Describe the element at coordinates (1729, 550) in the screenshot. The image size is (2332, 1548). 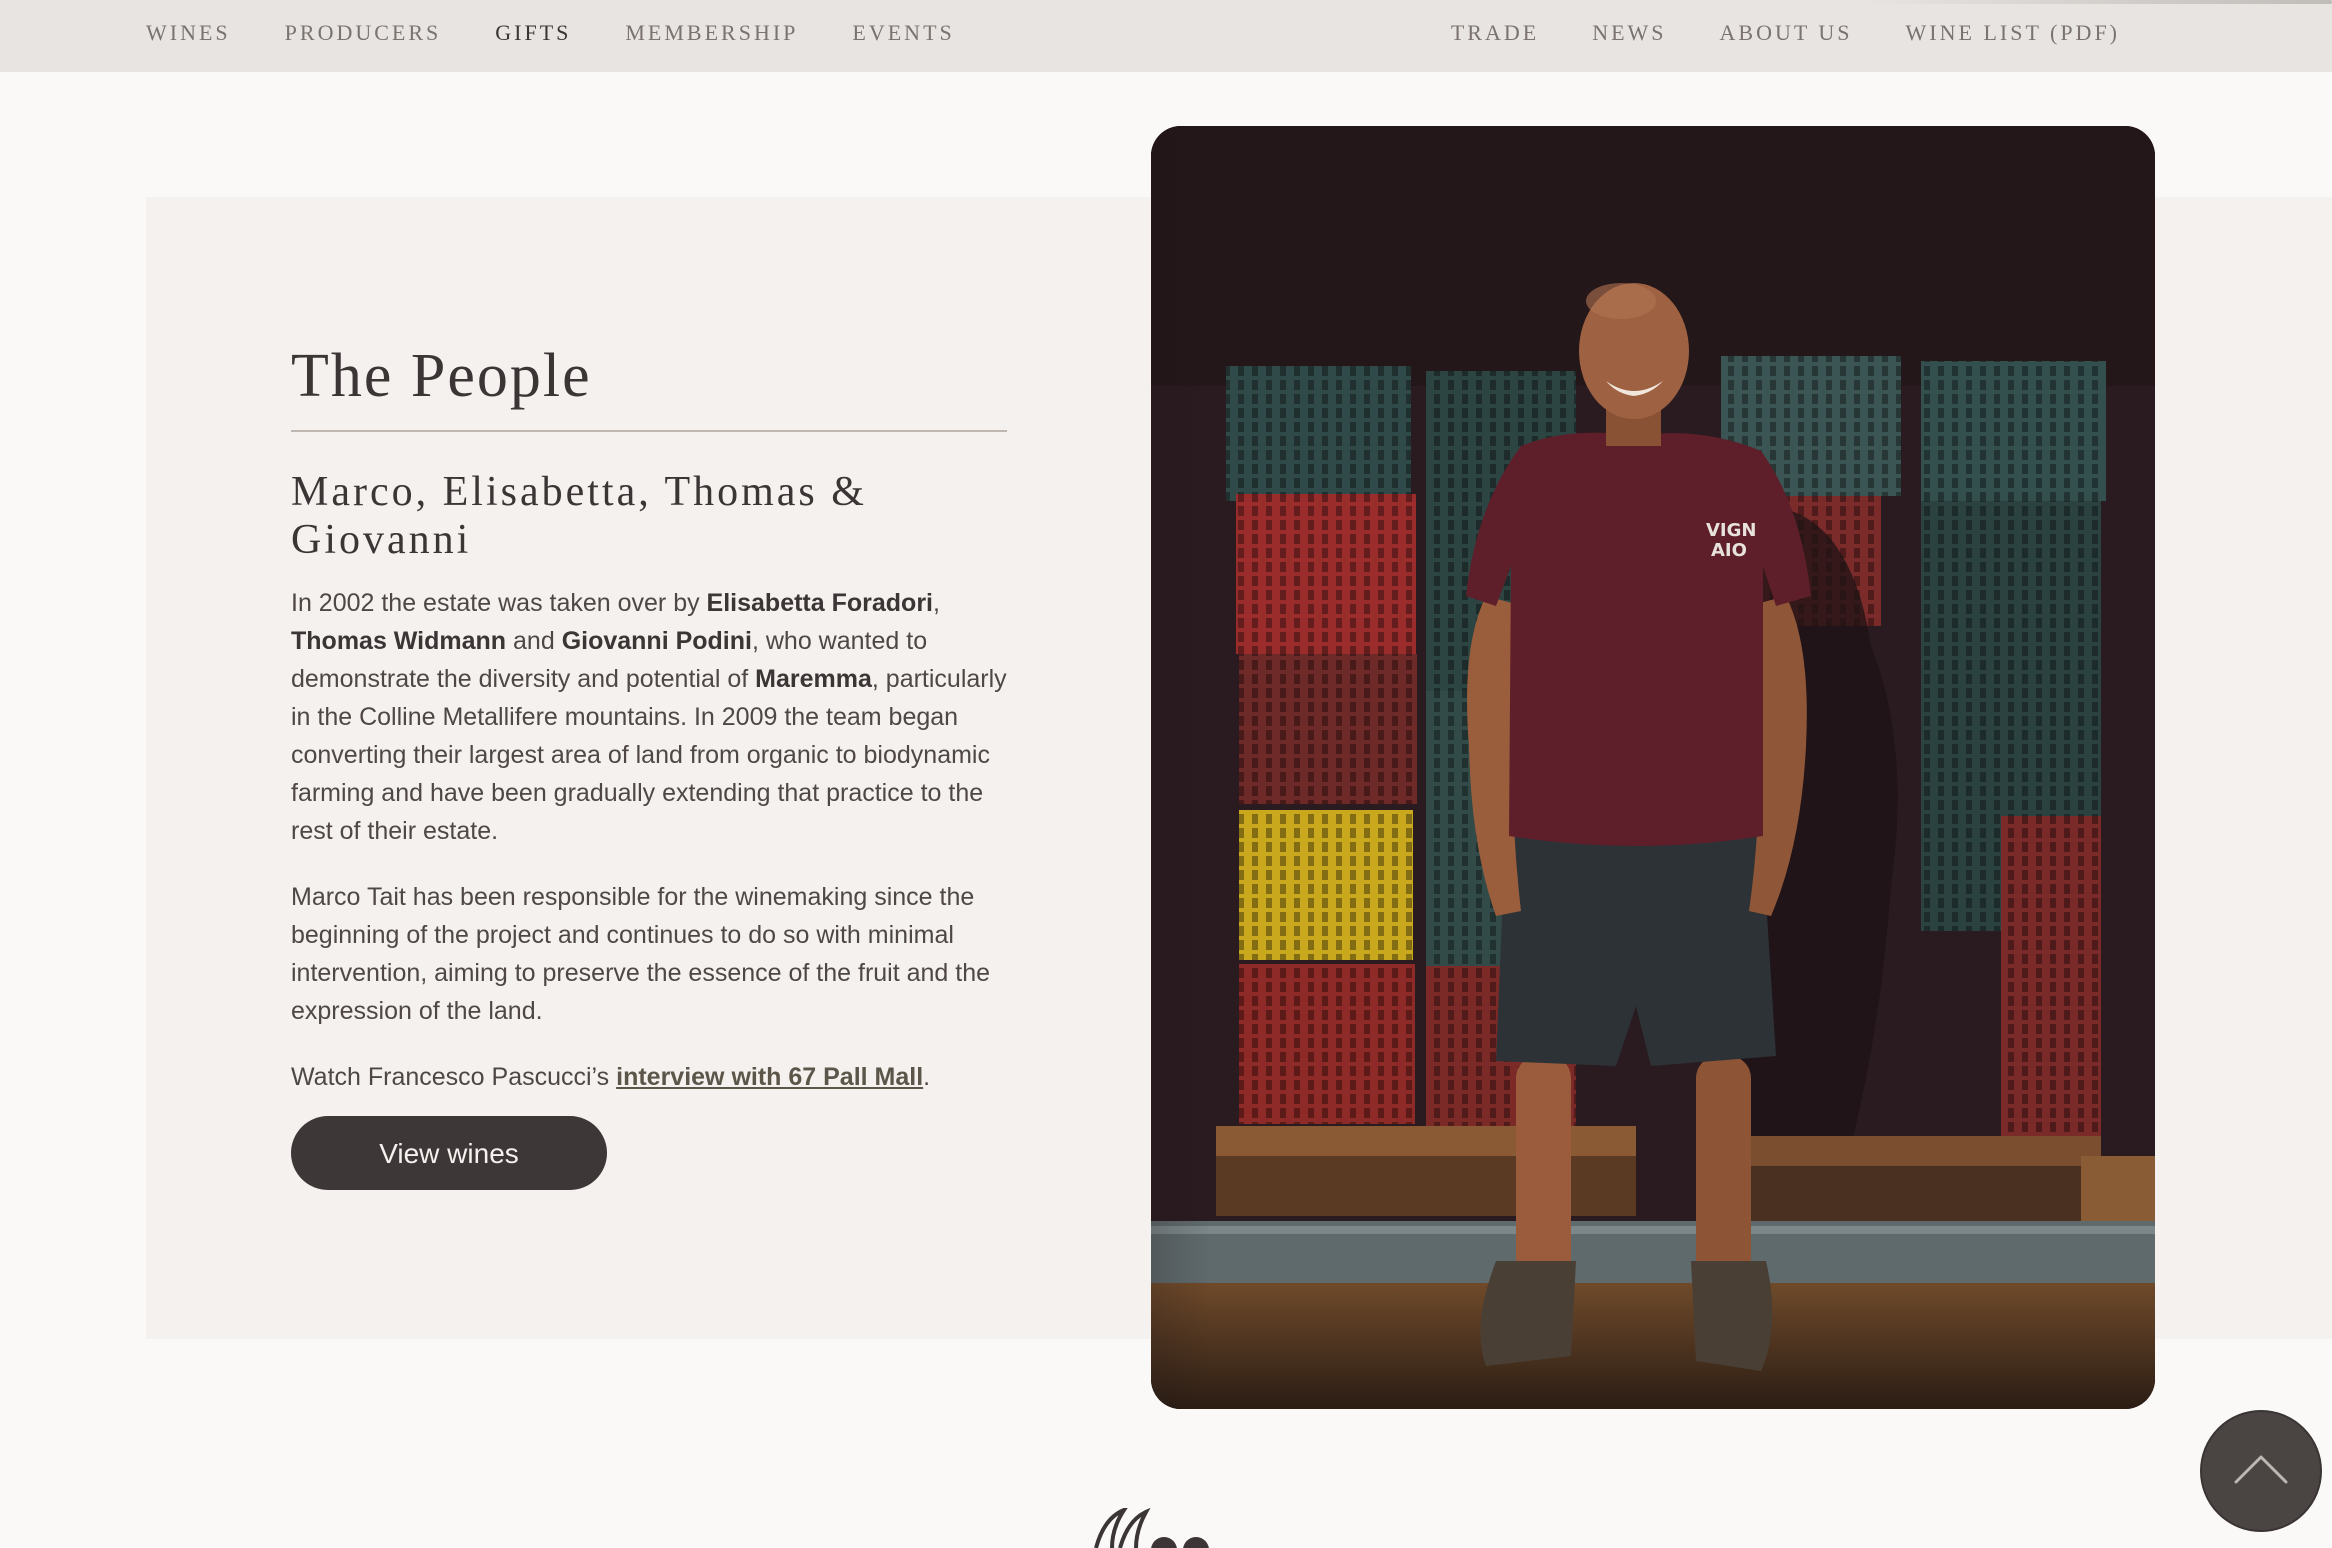
I see `tshirt-print-line2: AIO` at that location.